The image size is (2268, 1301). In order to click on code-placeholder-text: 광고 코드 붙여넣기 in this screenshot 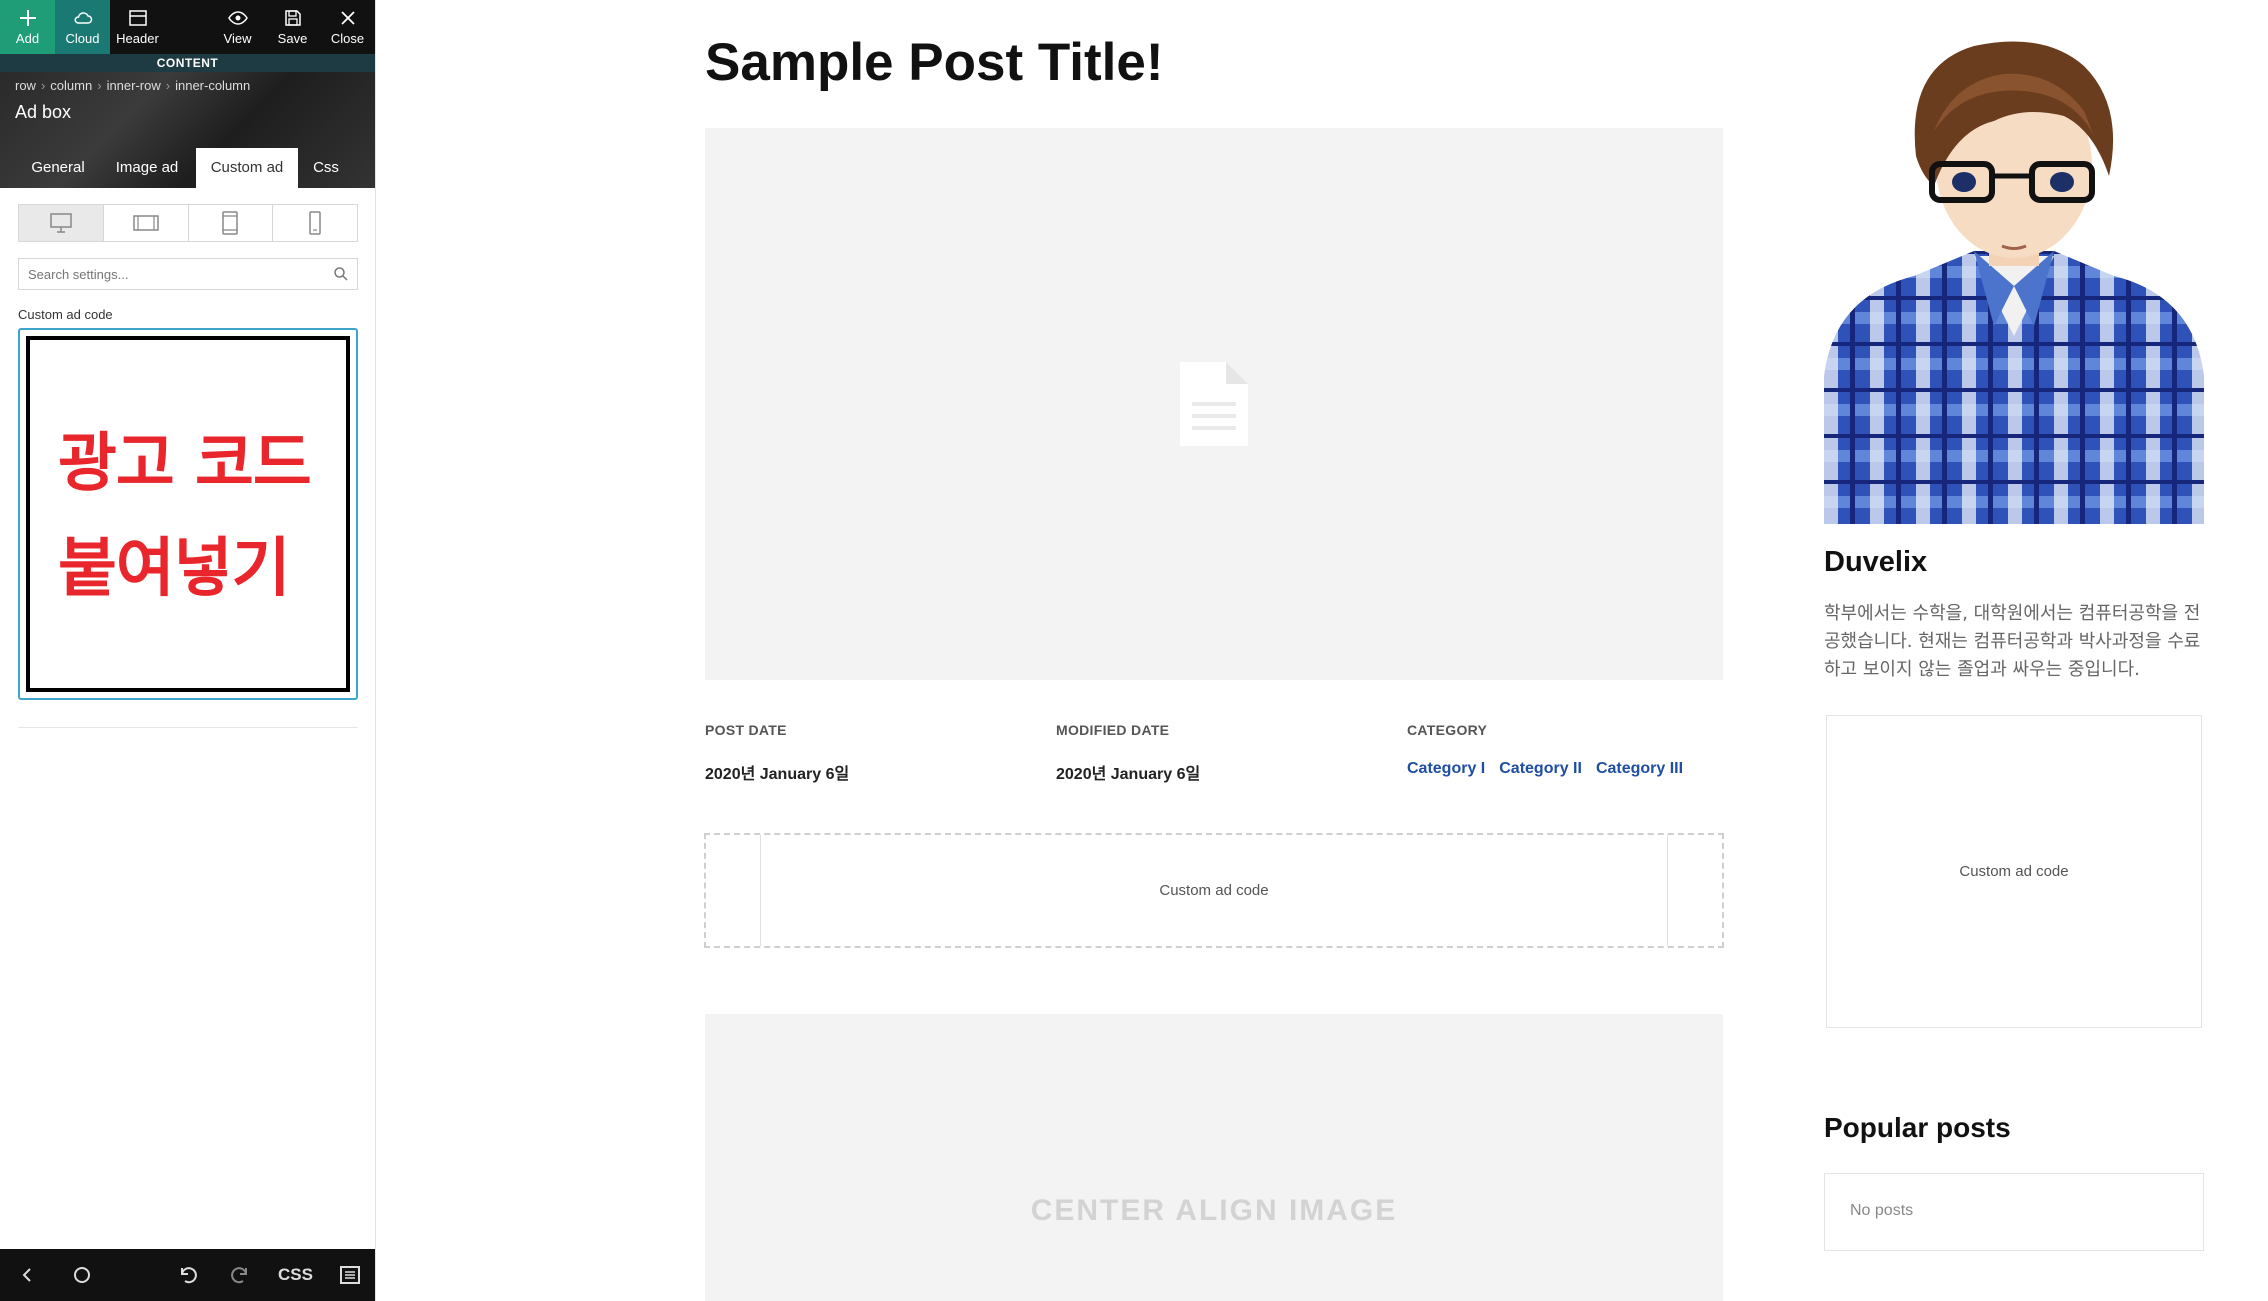, I will do `click(208, 517)`.